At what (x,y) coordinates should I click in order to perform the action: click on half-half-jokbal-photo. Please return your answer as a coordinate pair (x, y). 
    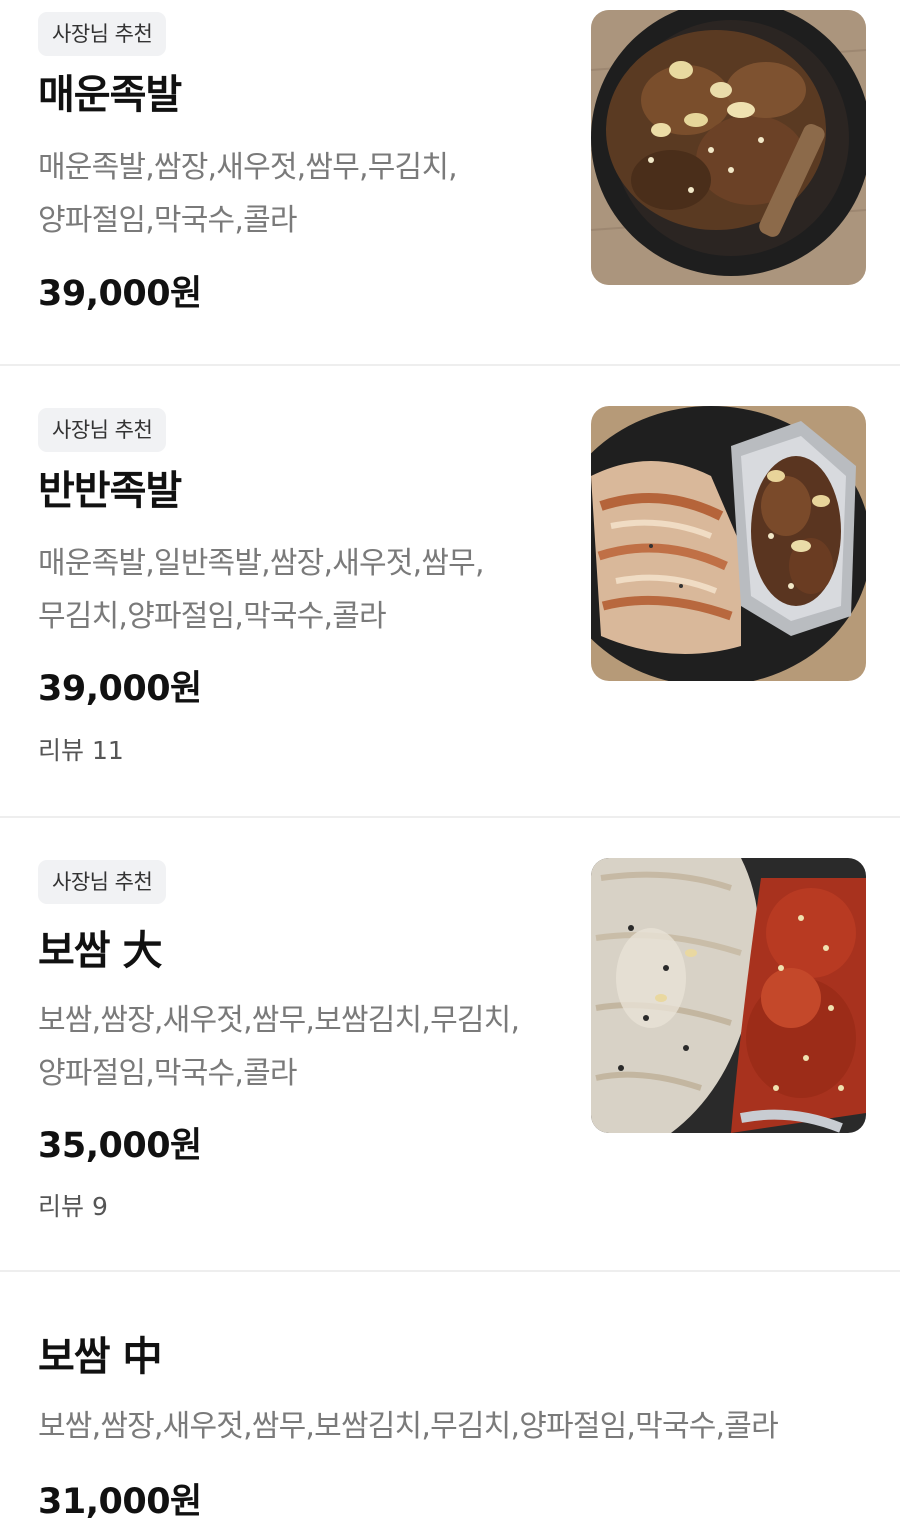
    Looking at the image, I should click on (728, 543).